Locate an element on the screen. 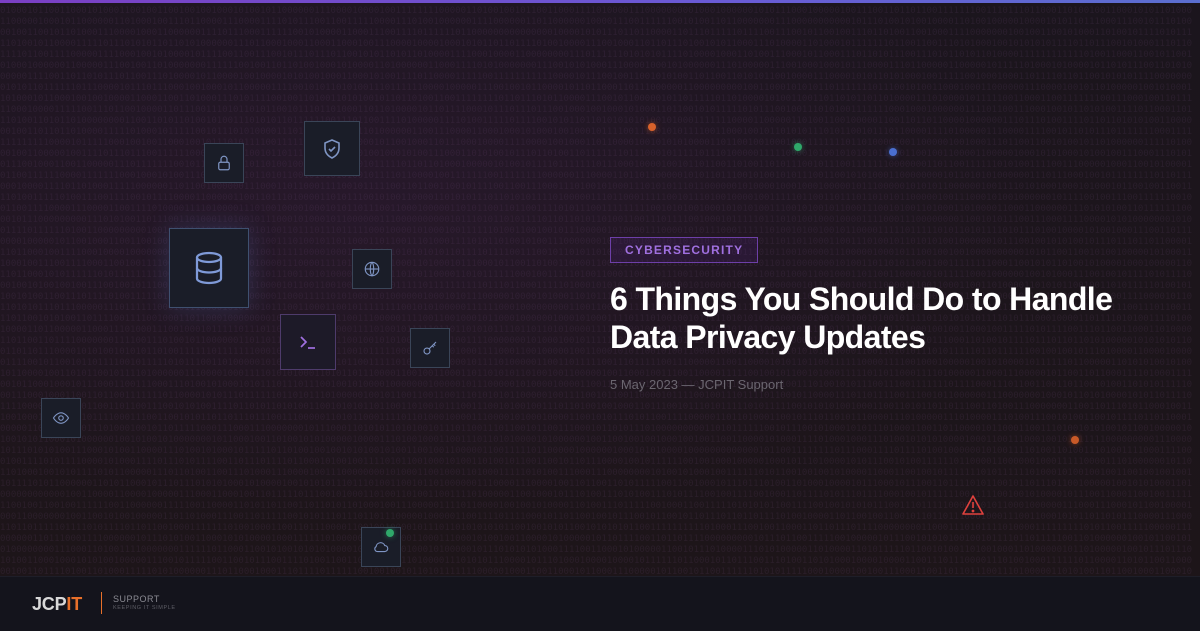  post-meta: 5 May 2023 — JCPIT Support is located at coordinates (697, 384).